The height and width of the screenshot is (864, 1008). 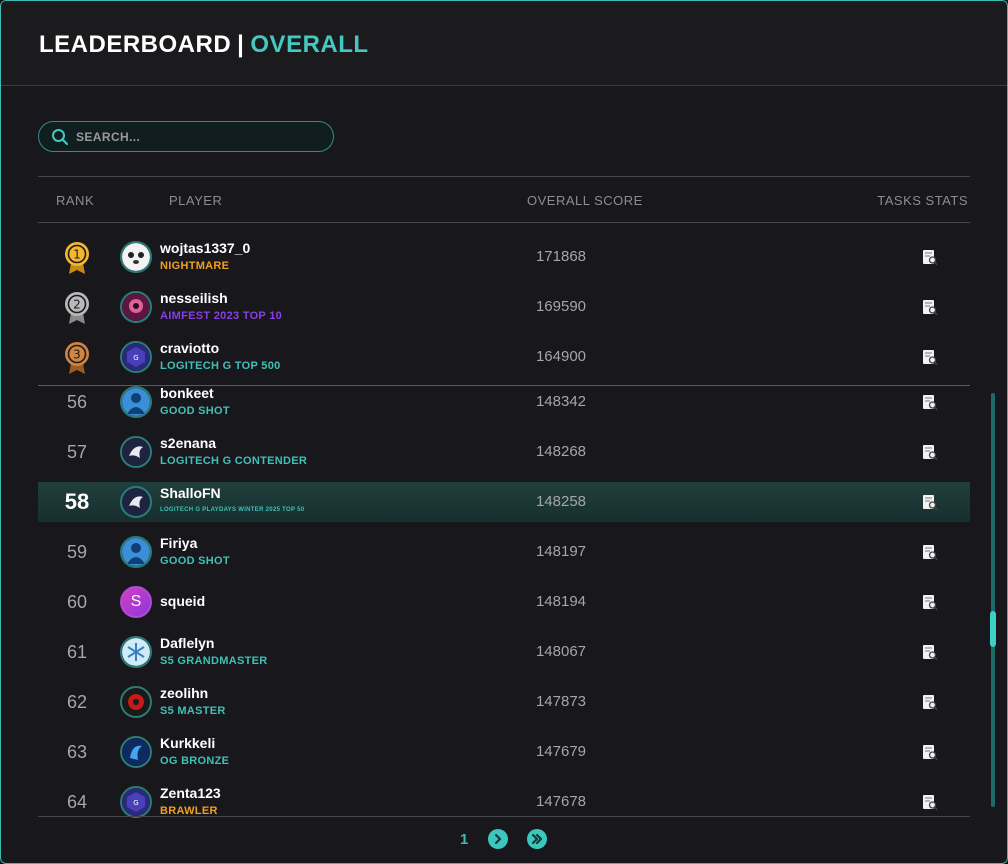 What do you see at coordinates (214, 661) in the screenshot?
I see `player-title-tag: S5 GRANDMASTER` at bounding box center [214, 661].